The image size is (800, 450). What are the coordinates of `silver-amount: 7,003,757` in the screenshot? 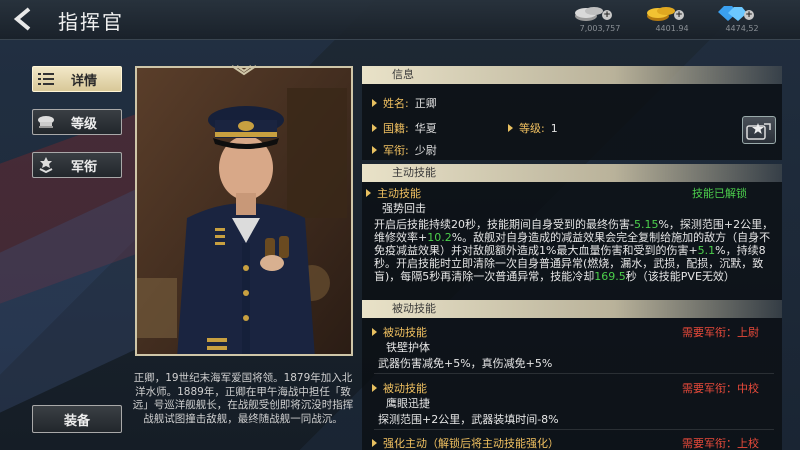 It's located at (600, 28).